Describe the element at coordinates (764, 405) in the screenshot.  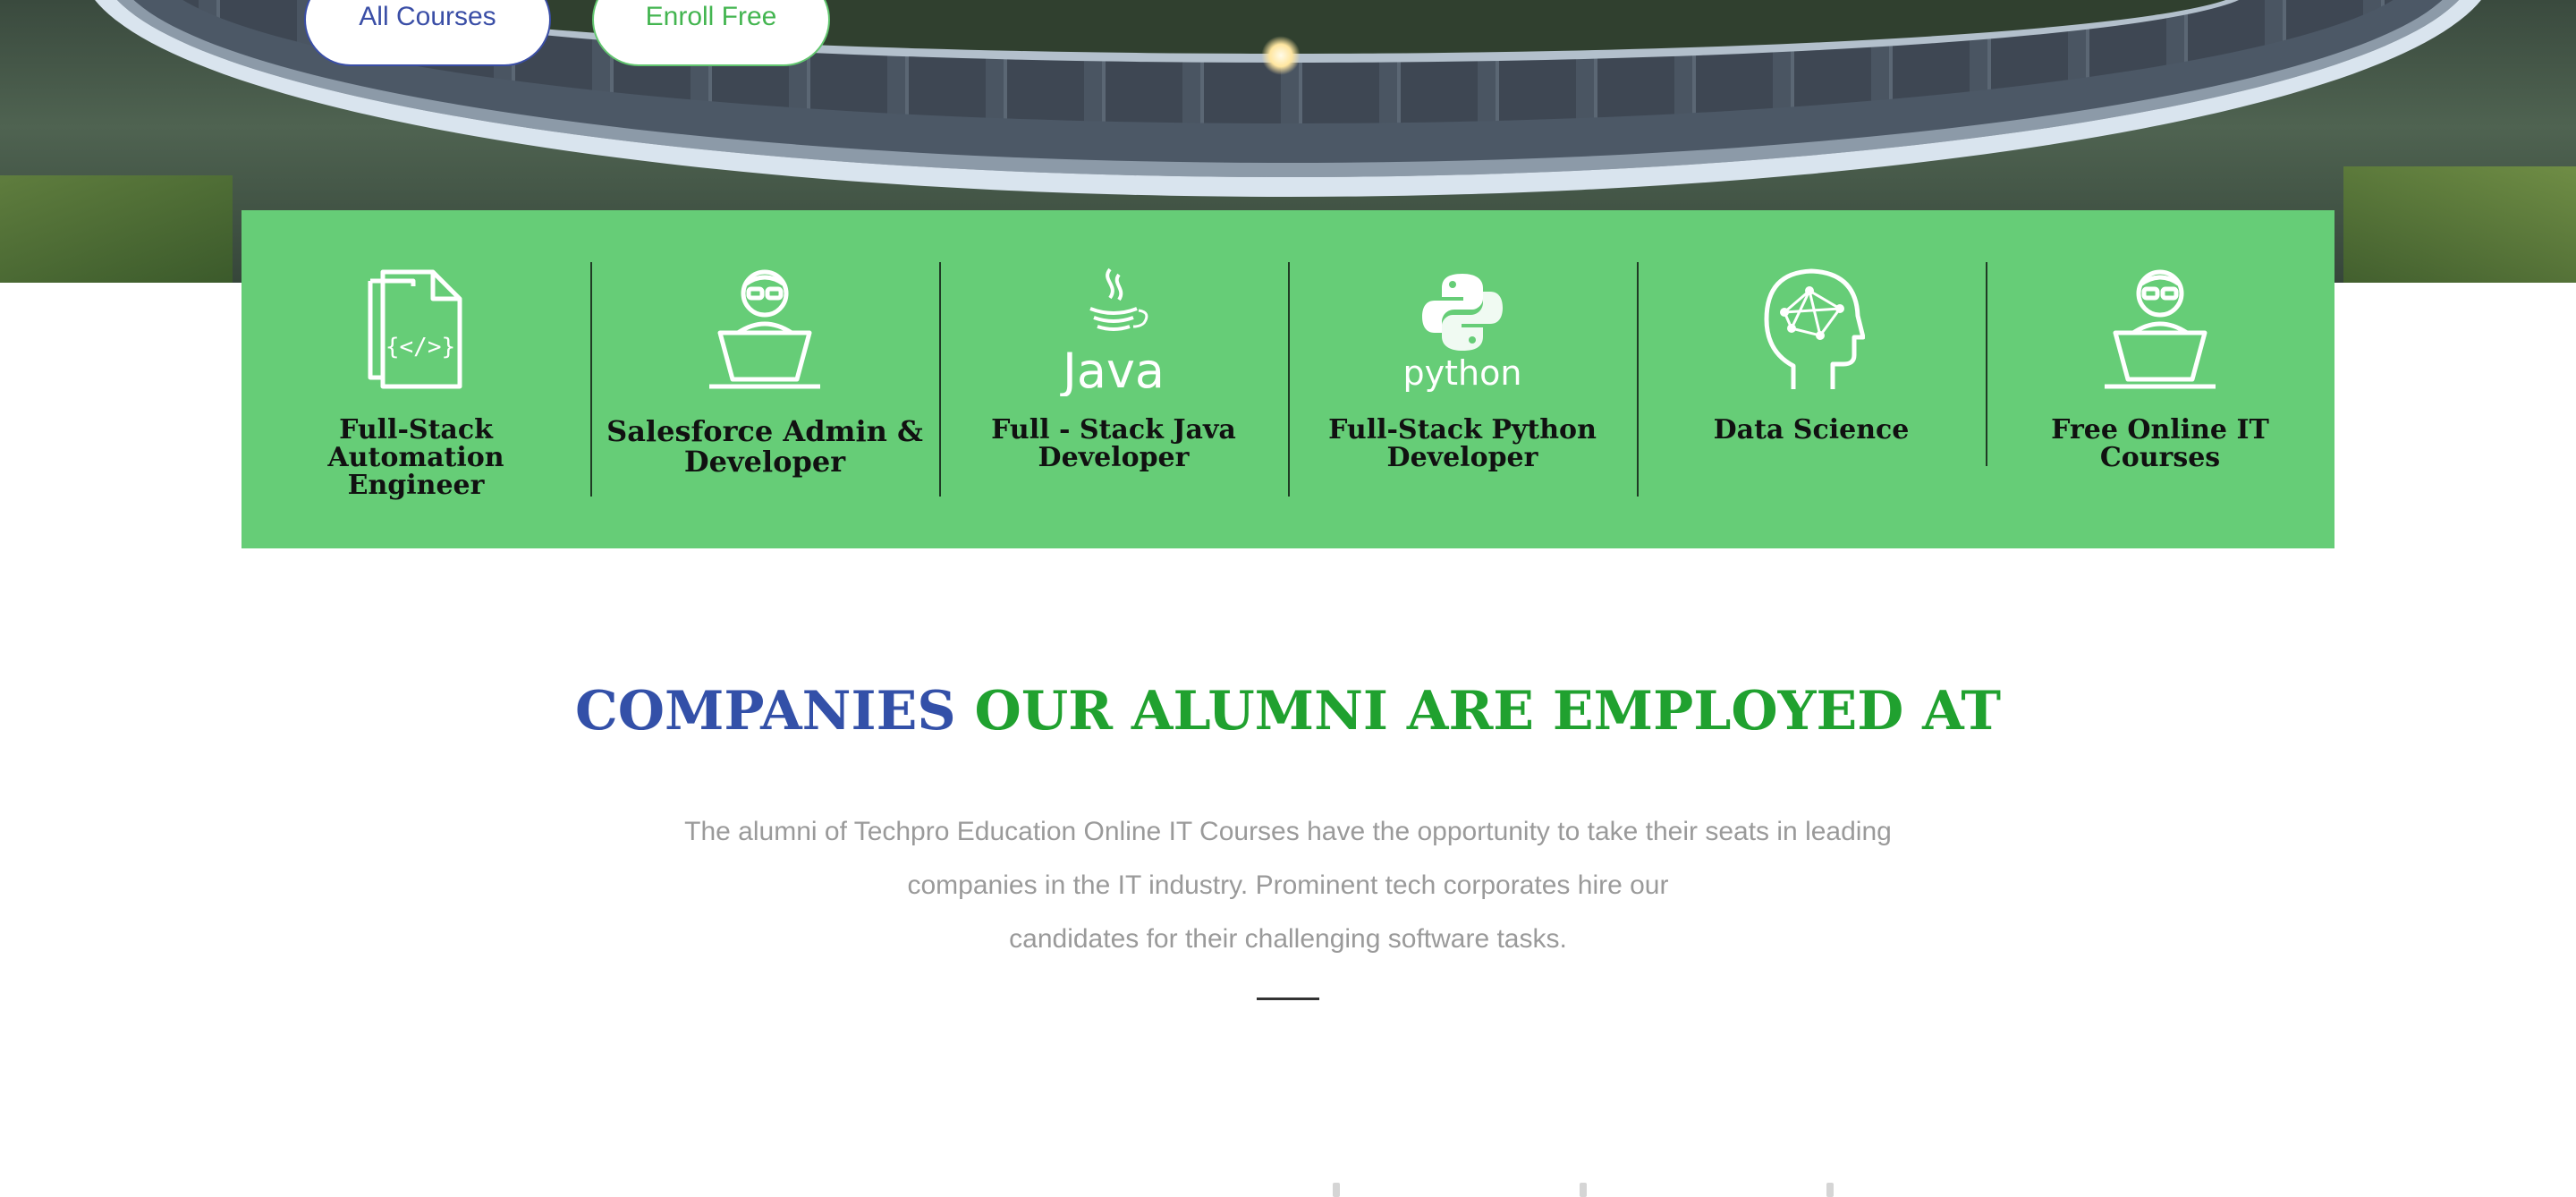
I see `course-item-salesforce: Salesforce Admin & Developer` at that location.